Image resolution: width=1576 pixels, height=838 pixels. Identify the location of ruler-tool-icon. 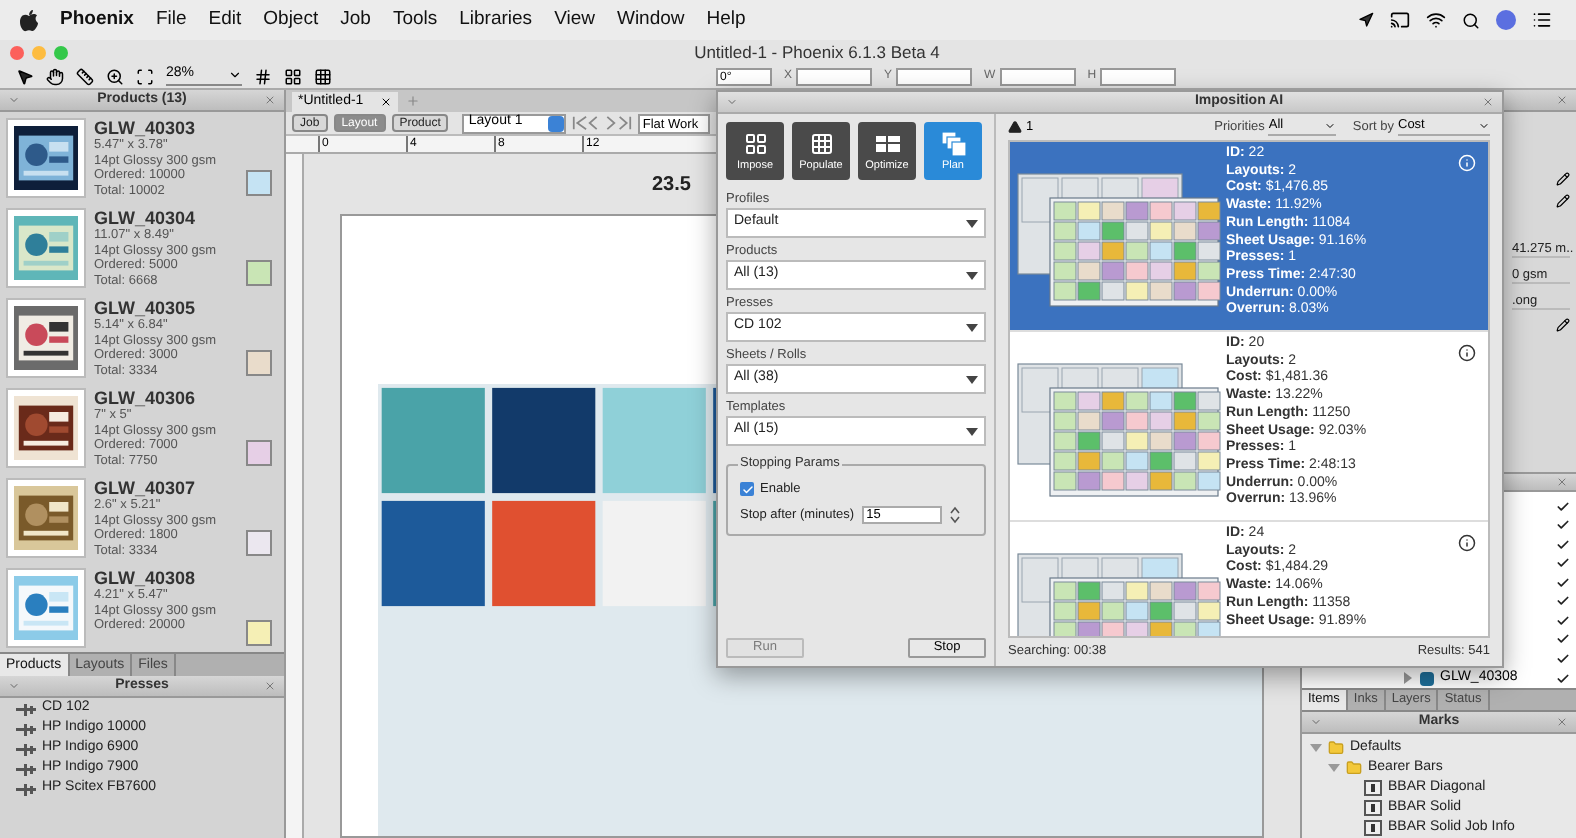
(85, 76).